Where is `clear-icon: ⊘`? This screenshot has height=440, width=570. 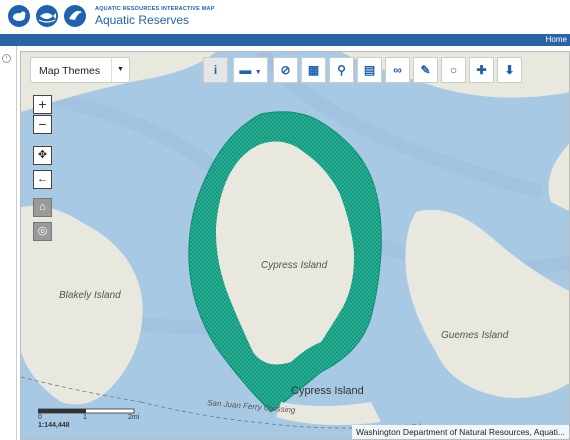
clear-icon: ⊘ is located at coordinates (285, 70).